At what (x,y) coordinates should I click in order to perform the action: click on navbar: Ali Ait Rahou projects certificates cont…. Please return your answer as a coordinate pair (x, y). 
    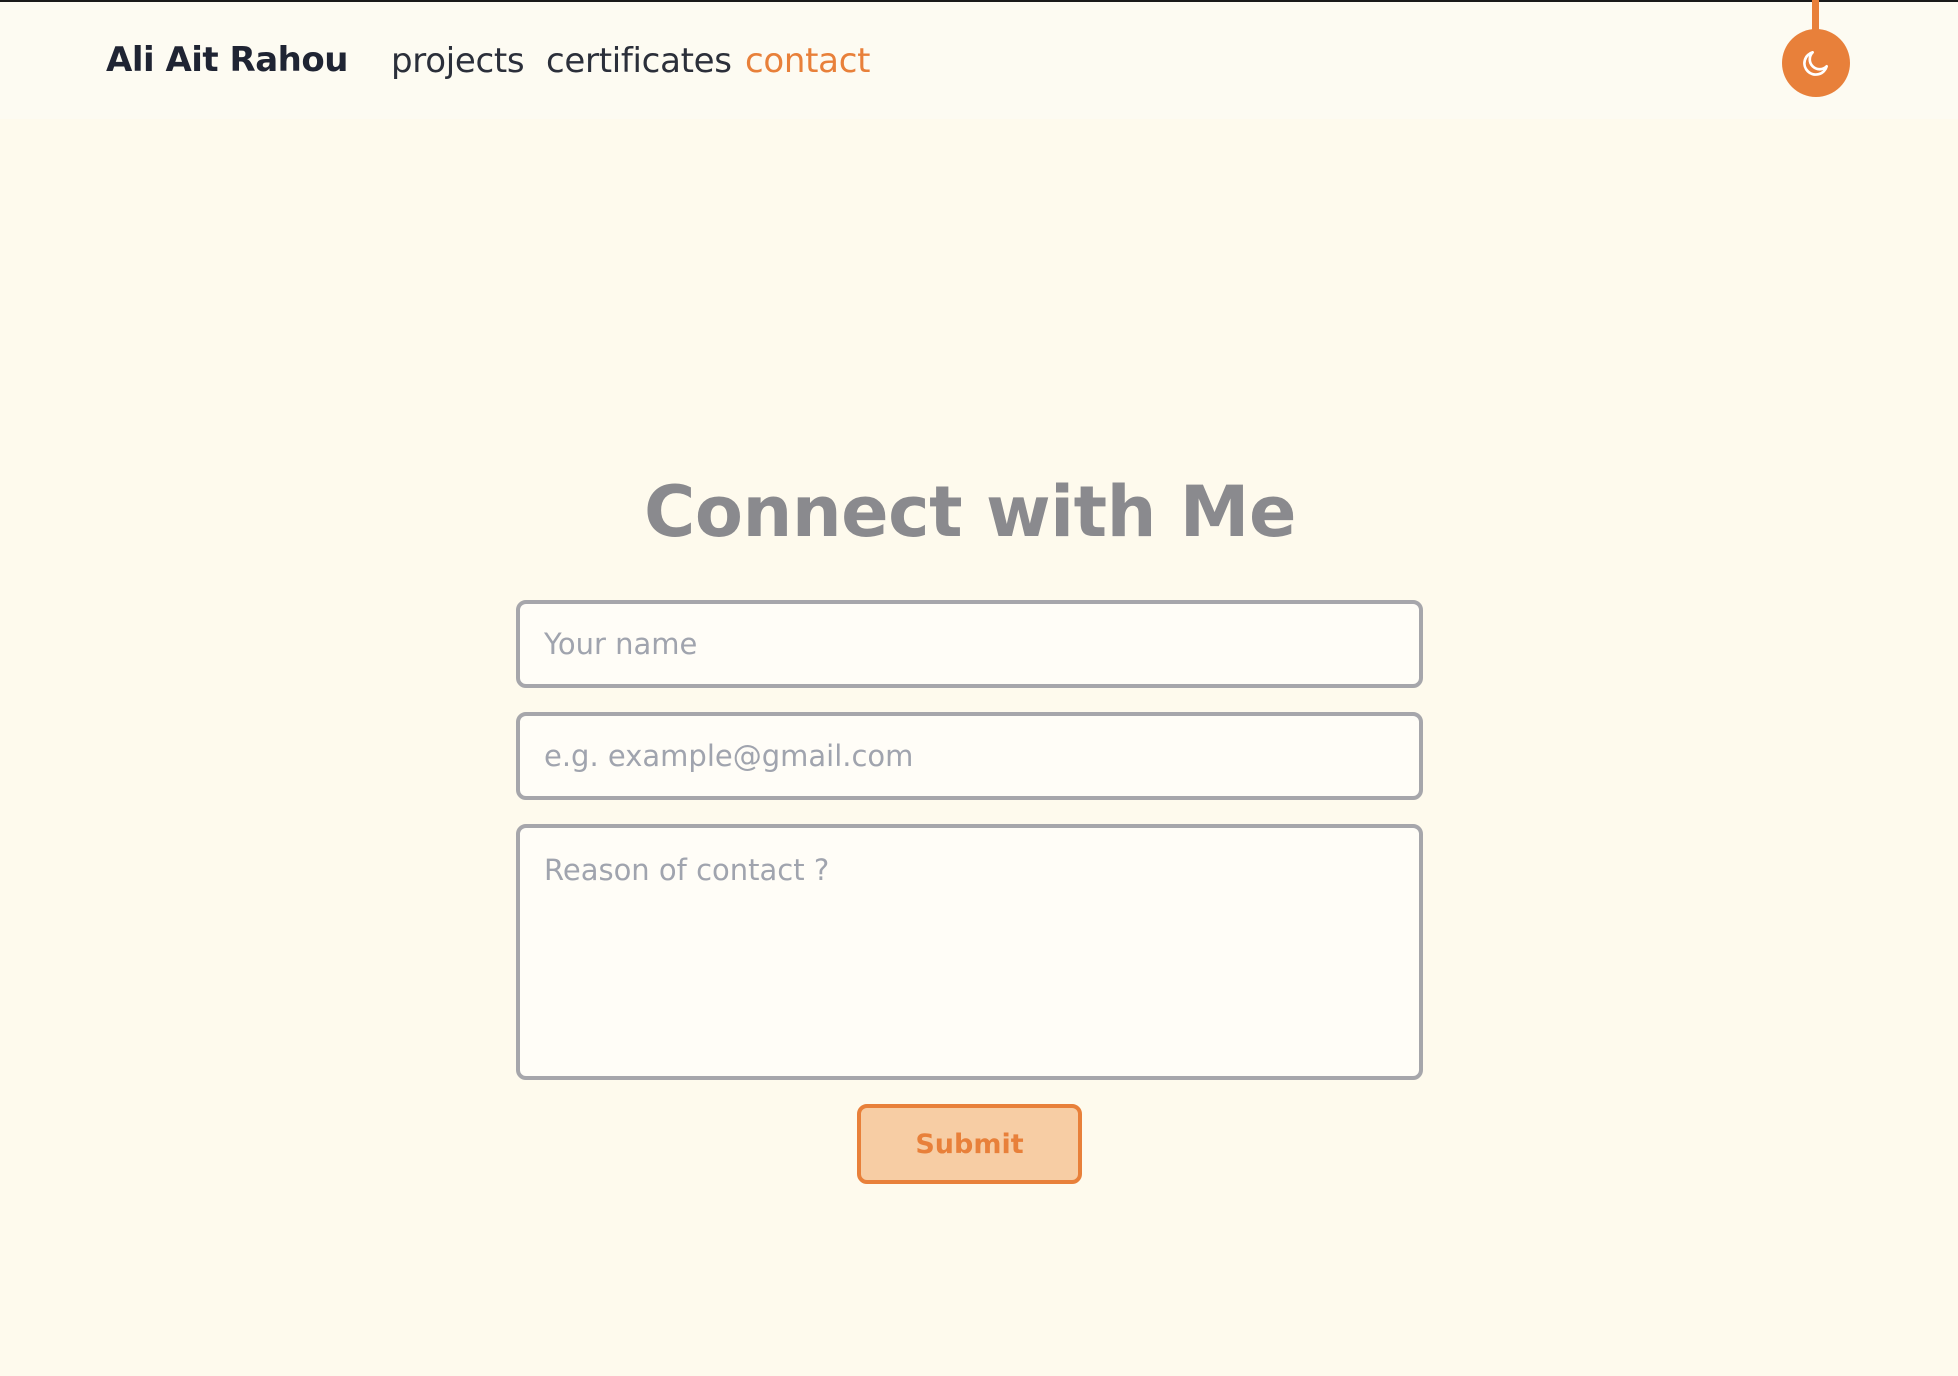
    Looking at the image, I should click on (979, 60).